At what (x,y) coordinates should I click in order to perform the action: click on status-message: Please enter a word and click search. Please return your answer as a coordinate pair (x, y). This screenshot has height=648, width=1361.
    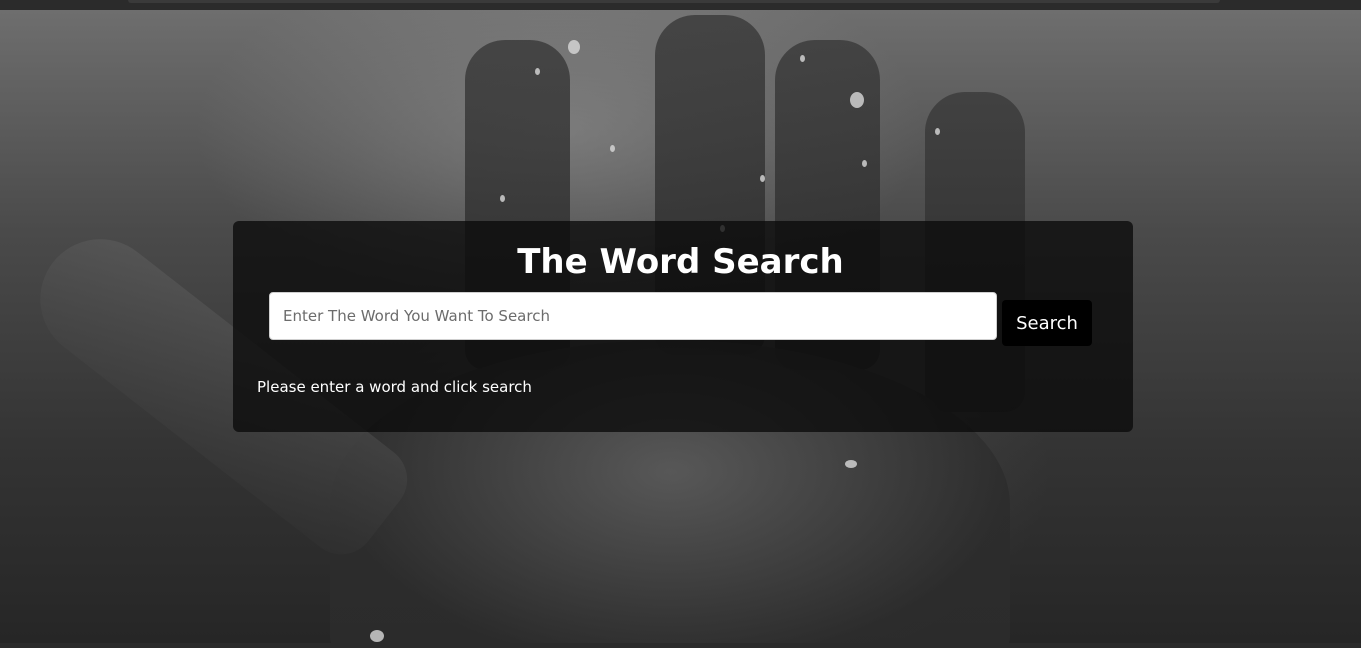
    Looking at the image, I should click on (394, 387).